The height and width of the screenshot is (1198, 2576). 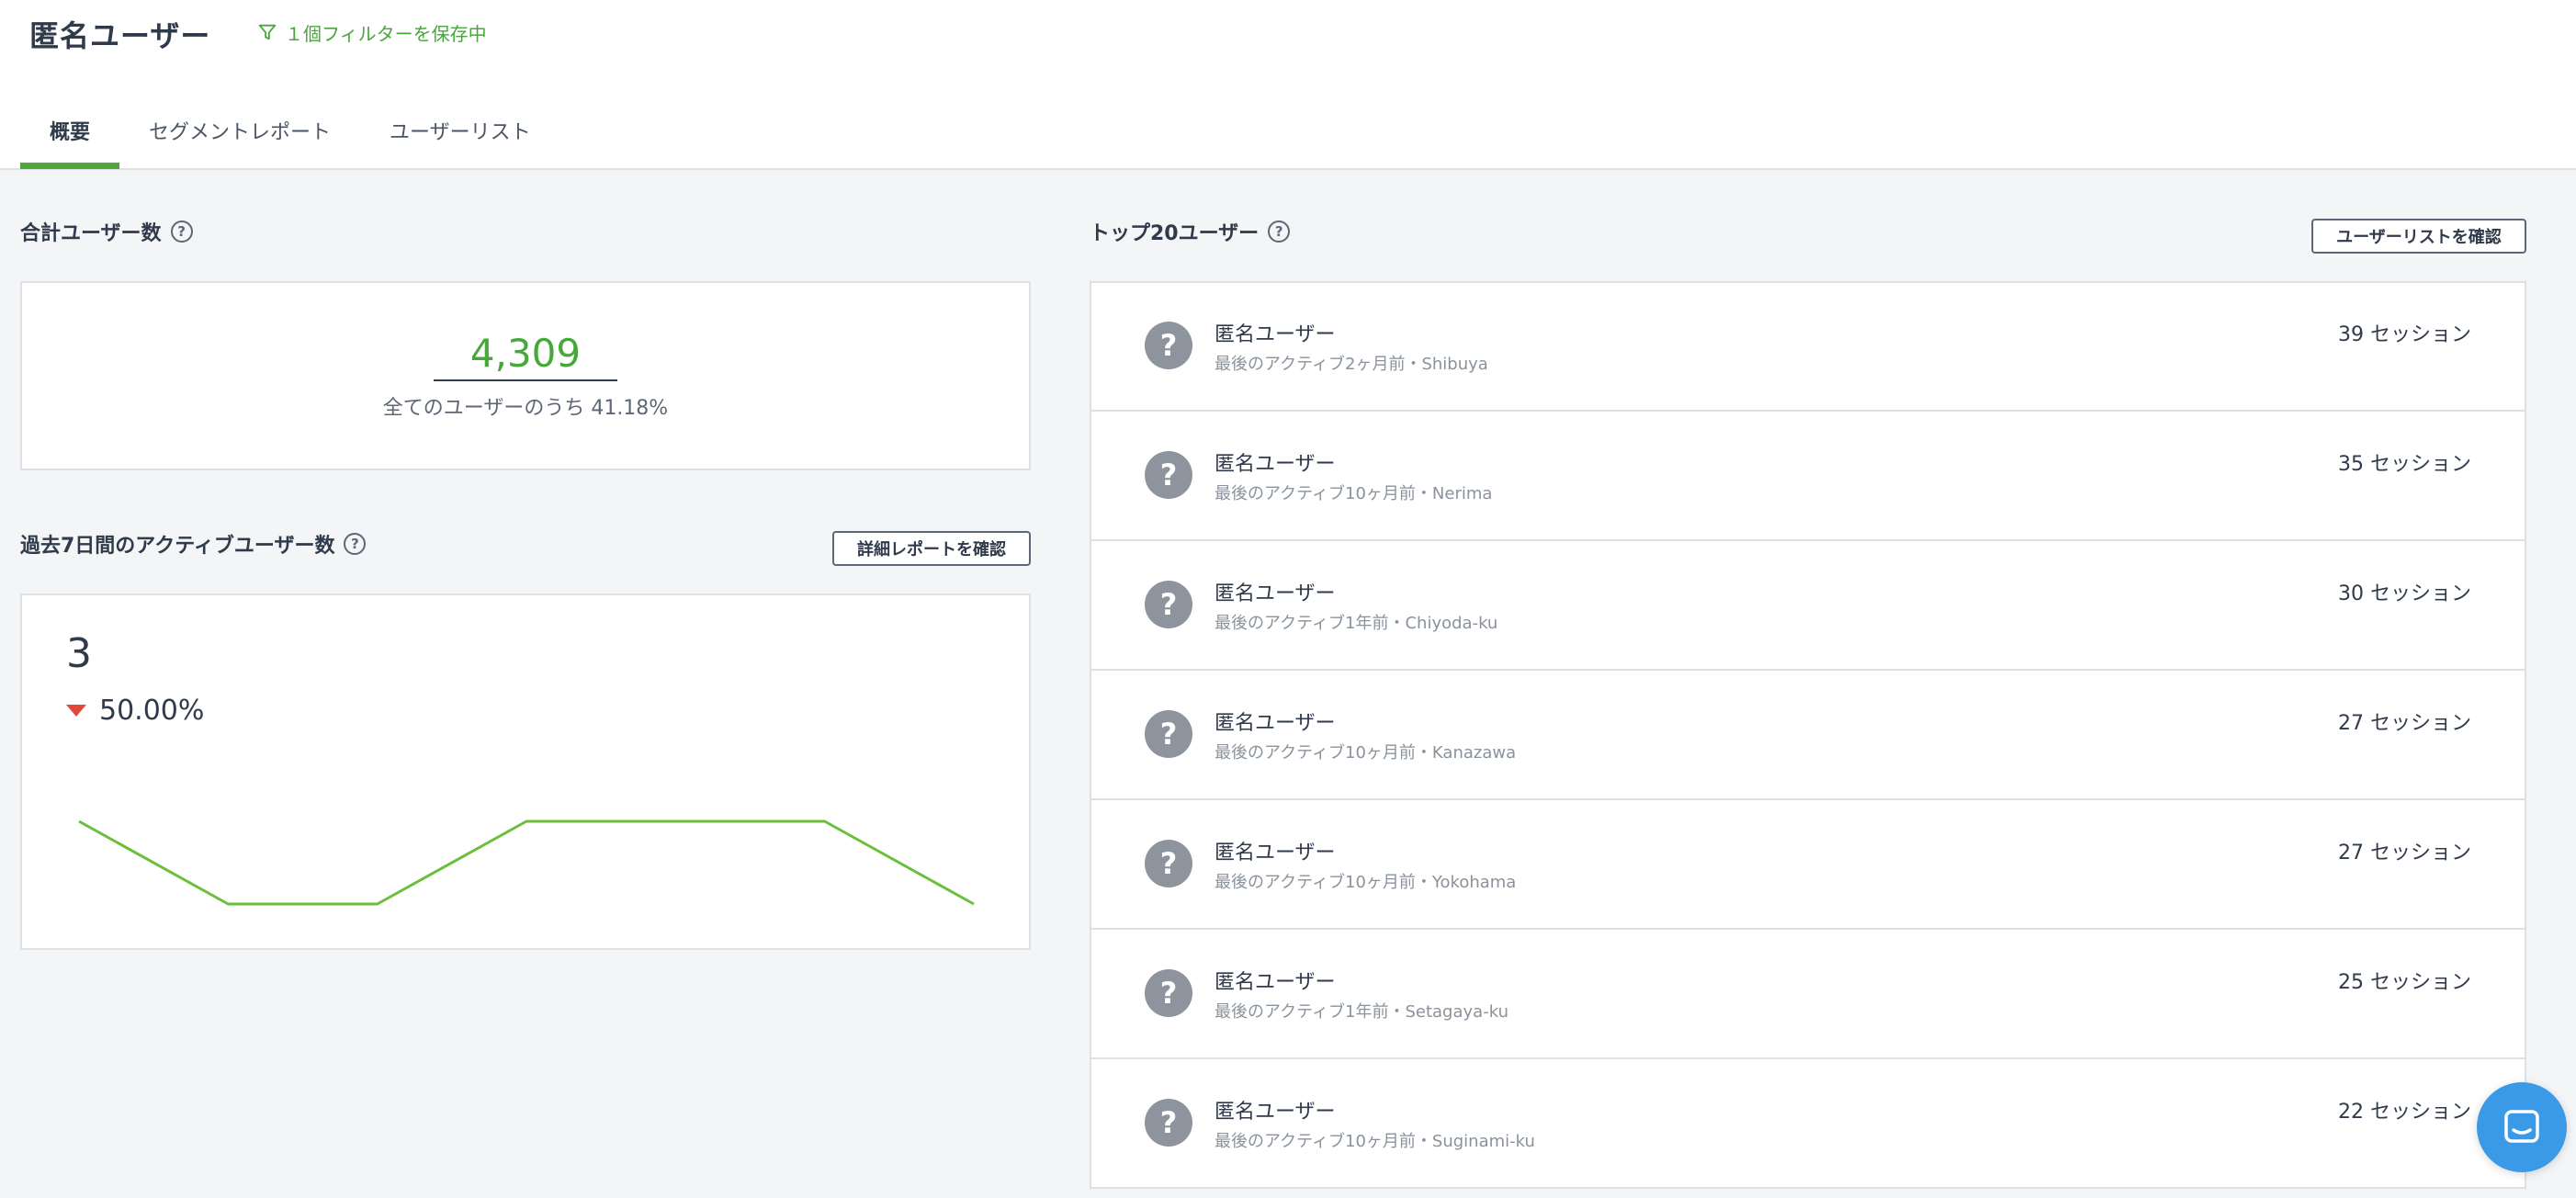 I want to click on page-title: 匿名ユーザー, so click(x=120, y=36).